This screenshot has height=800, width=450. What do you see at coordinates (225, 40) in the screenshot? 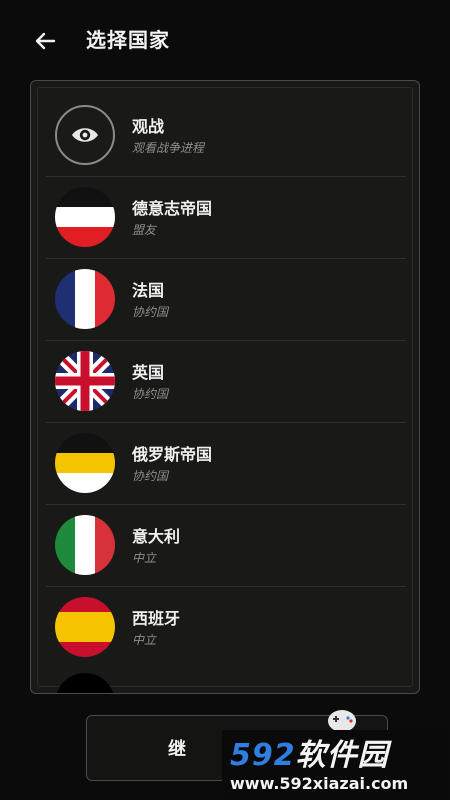
I see `header: 选择国家` at bounding box center [225, 40].